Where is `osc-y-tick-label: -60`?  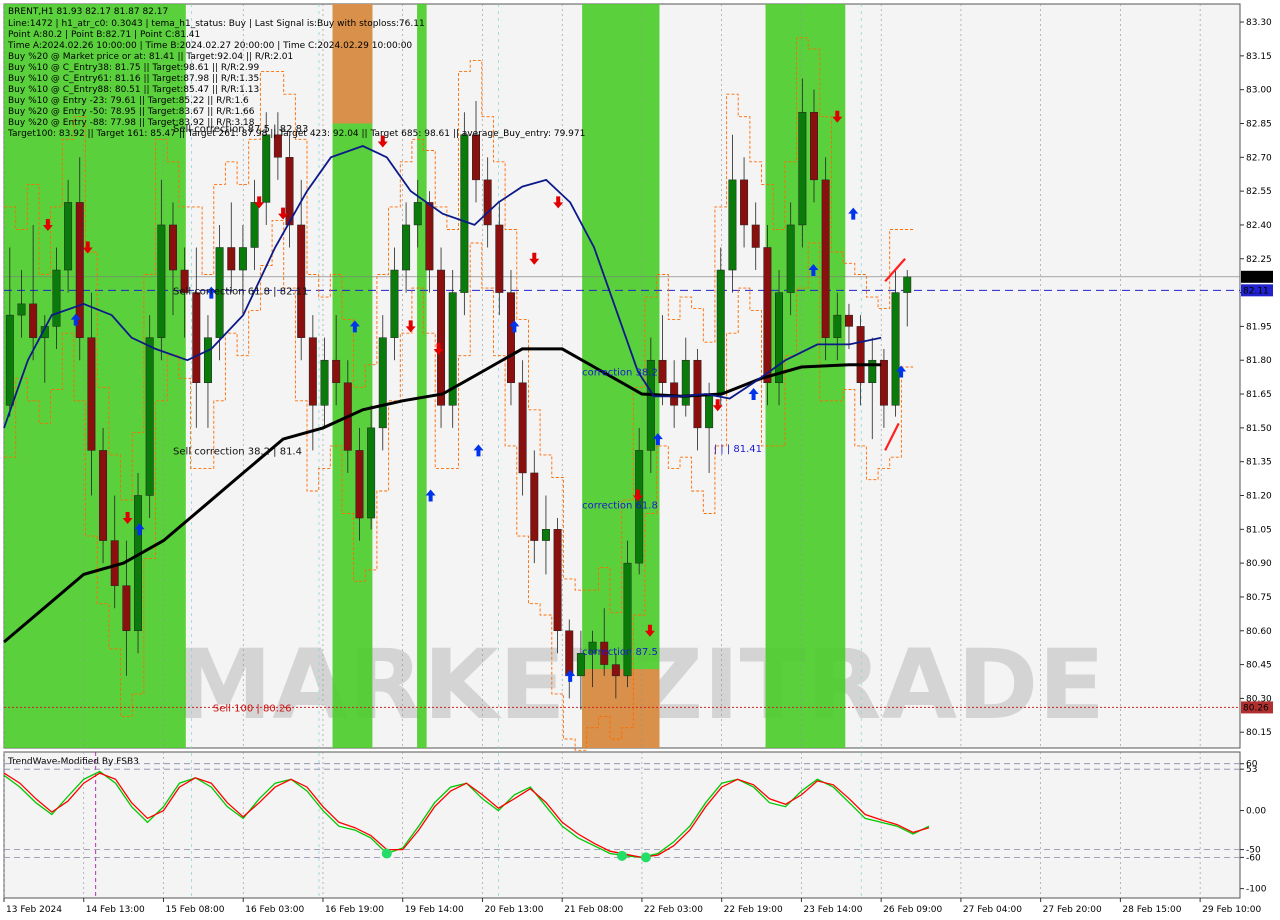
osc-y-tick-label: -60 is located at coordinates (1253, 858).